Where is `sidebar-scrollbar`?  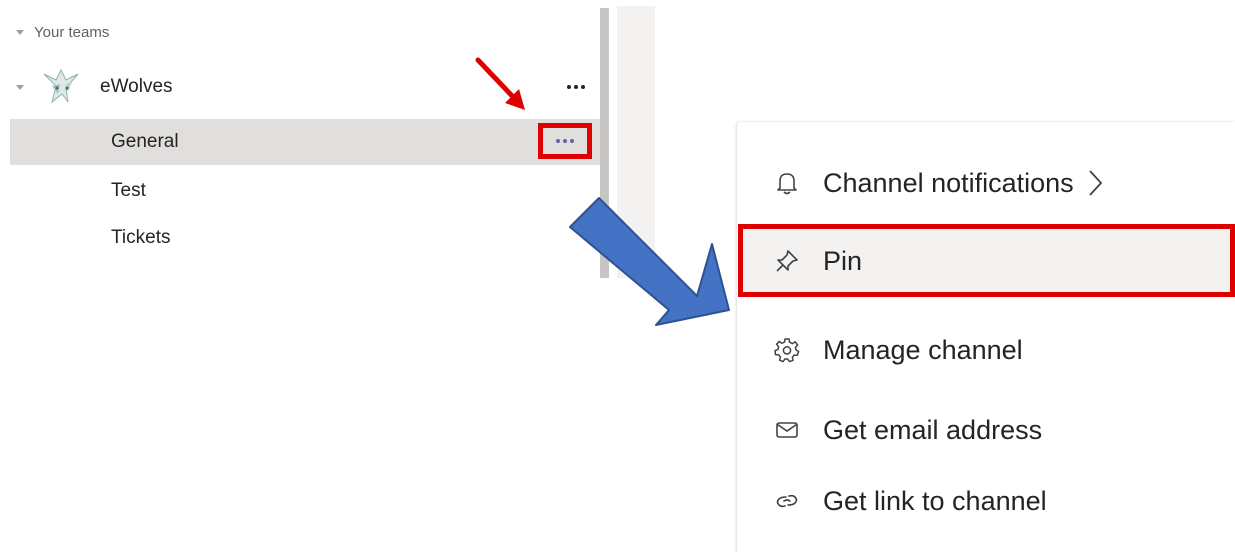
sidebar-scrollbar is located at coordinates (604, 143).